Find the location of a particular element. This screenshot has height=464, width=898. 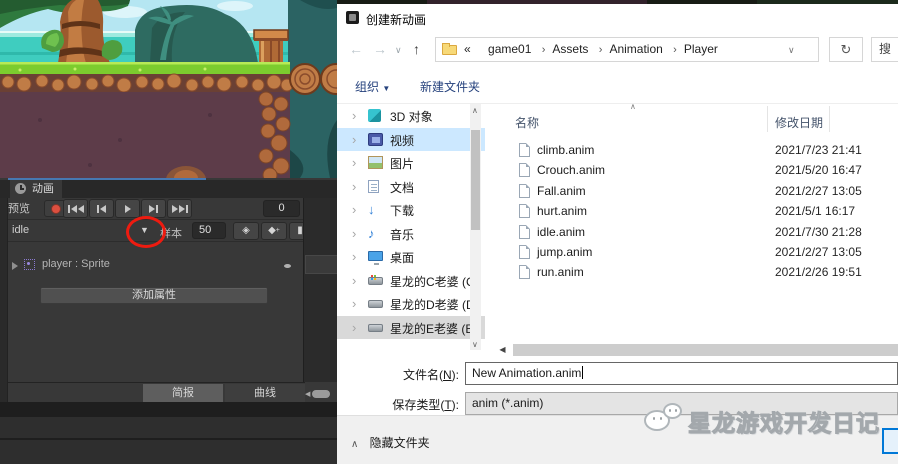

organize-menu: 组织 ▼ is located at coordinates (372, 86).